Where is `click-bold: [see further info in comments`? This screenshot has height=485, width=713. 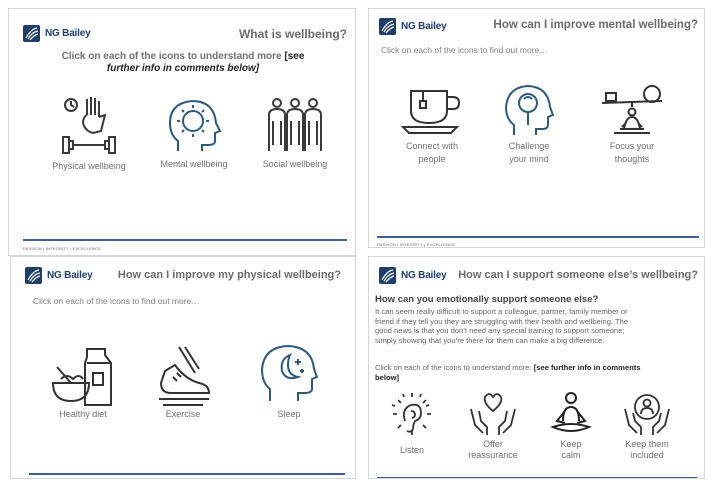
click-bold: [see further info in comments is located at coordinates (587, 367).